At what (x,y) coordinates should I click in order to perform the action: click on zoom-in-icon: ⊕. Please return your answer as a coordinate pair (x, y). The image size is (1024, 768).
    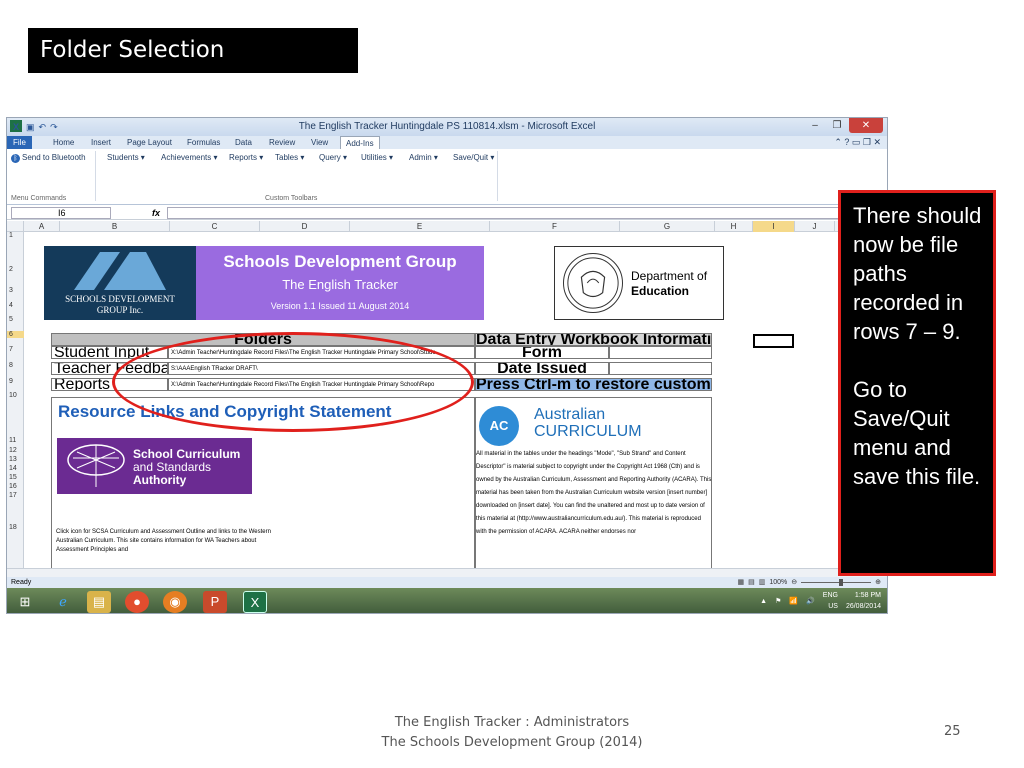
    Looking at the image, I should click on (878, 582).